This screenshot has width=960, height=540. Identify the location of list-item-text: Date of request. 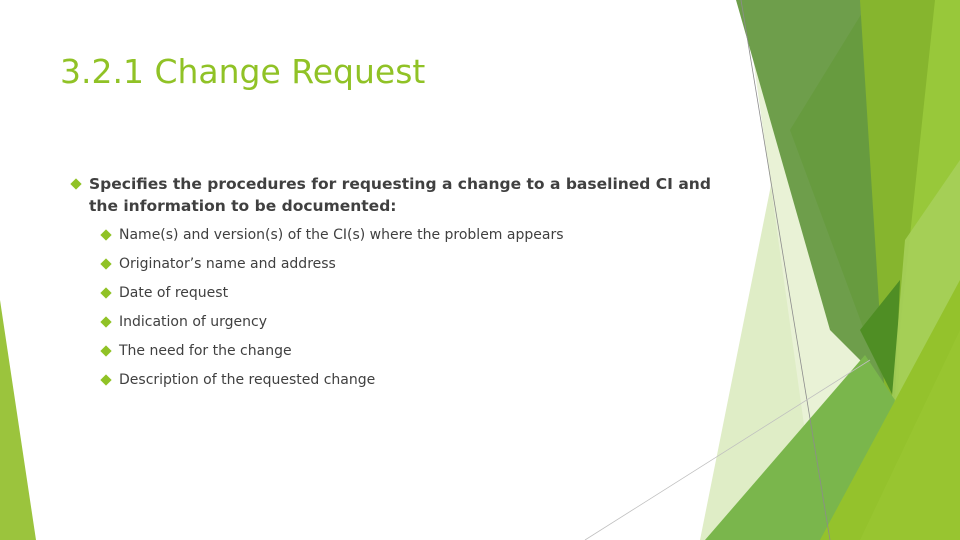
(174, 293).